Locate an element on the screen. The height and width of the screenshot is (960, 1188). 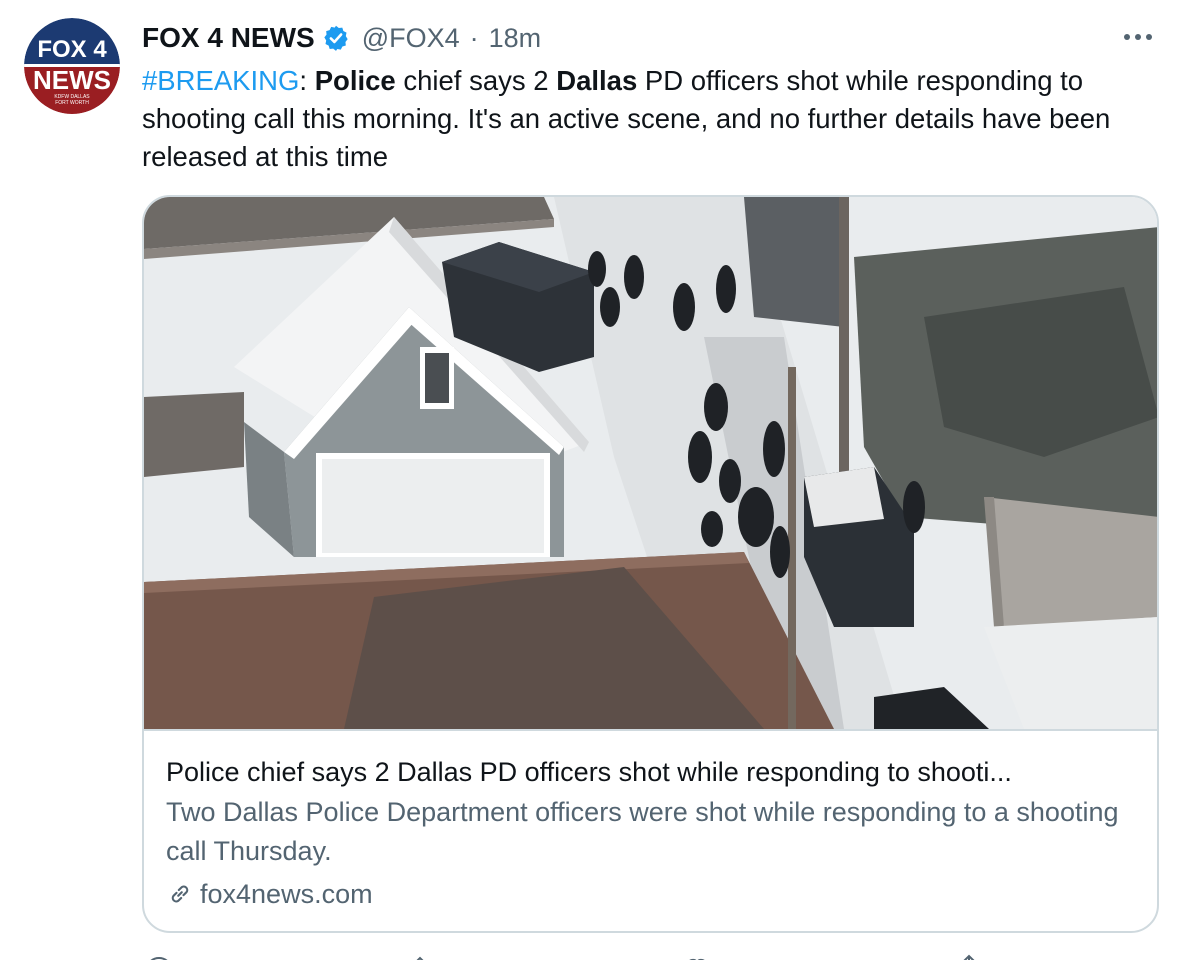
retweet-icon is located at coordinates (425, 956).